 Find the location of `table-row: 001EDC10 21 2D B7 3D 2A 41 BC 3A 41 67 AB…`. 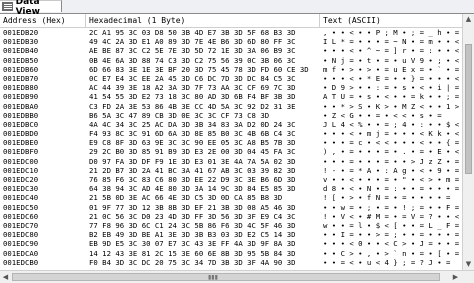

table-row: 001EDC10 21 2D B7 3D 2A 41 BC 3A 41 67 AB… is located at coordinates (231, 170).